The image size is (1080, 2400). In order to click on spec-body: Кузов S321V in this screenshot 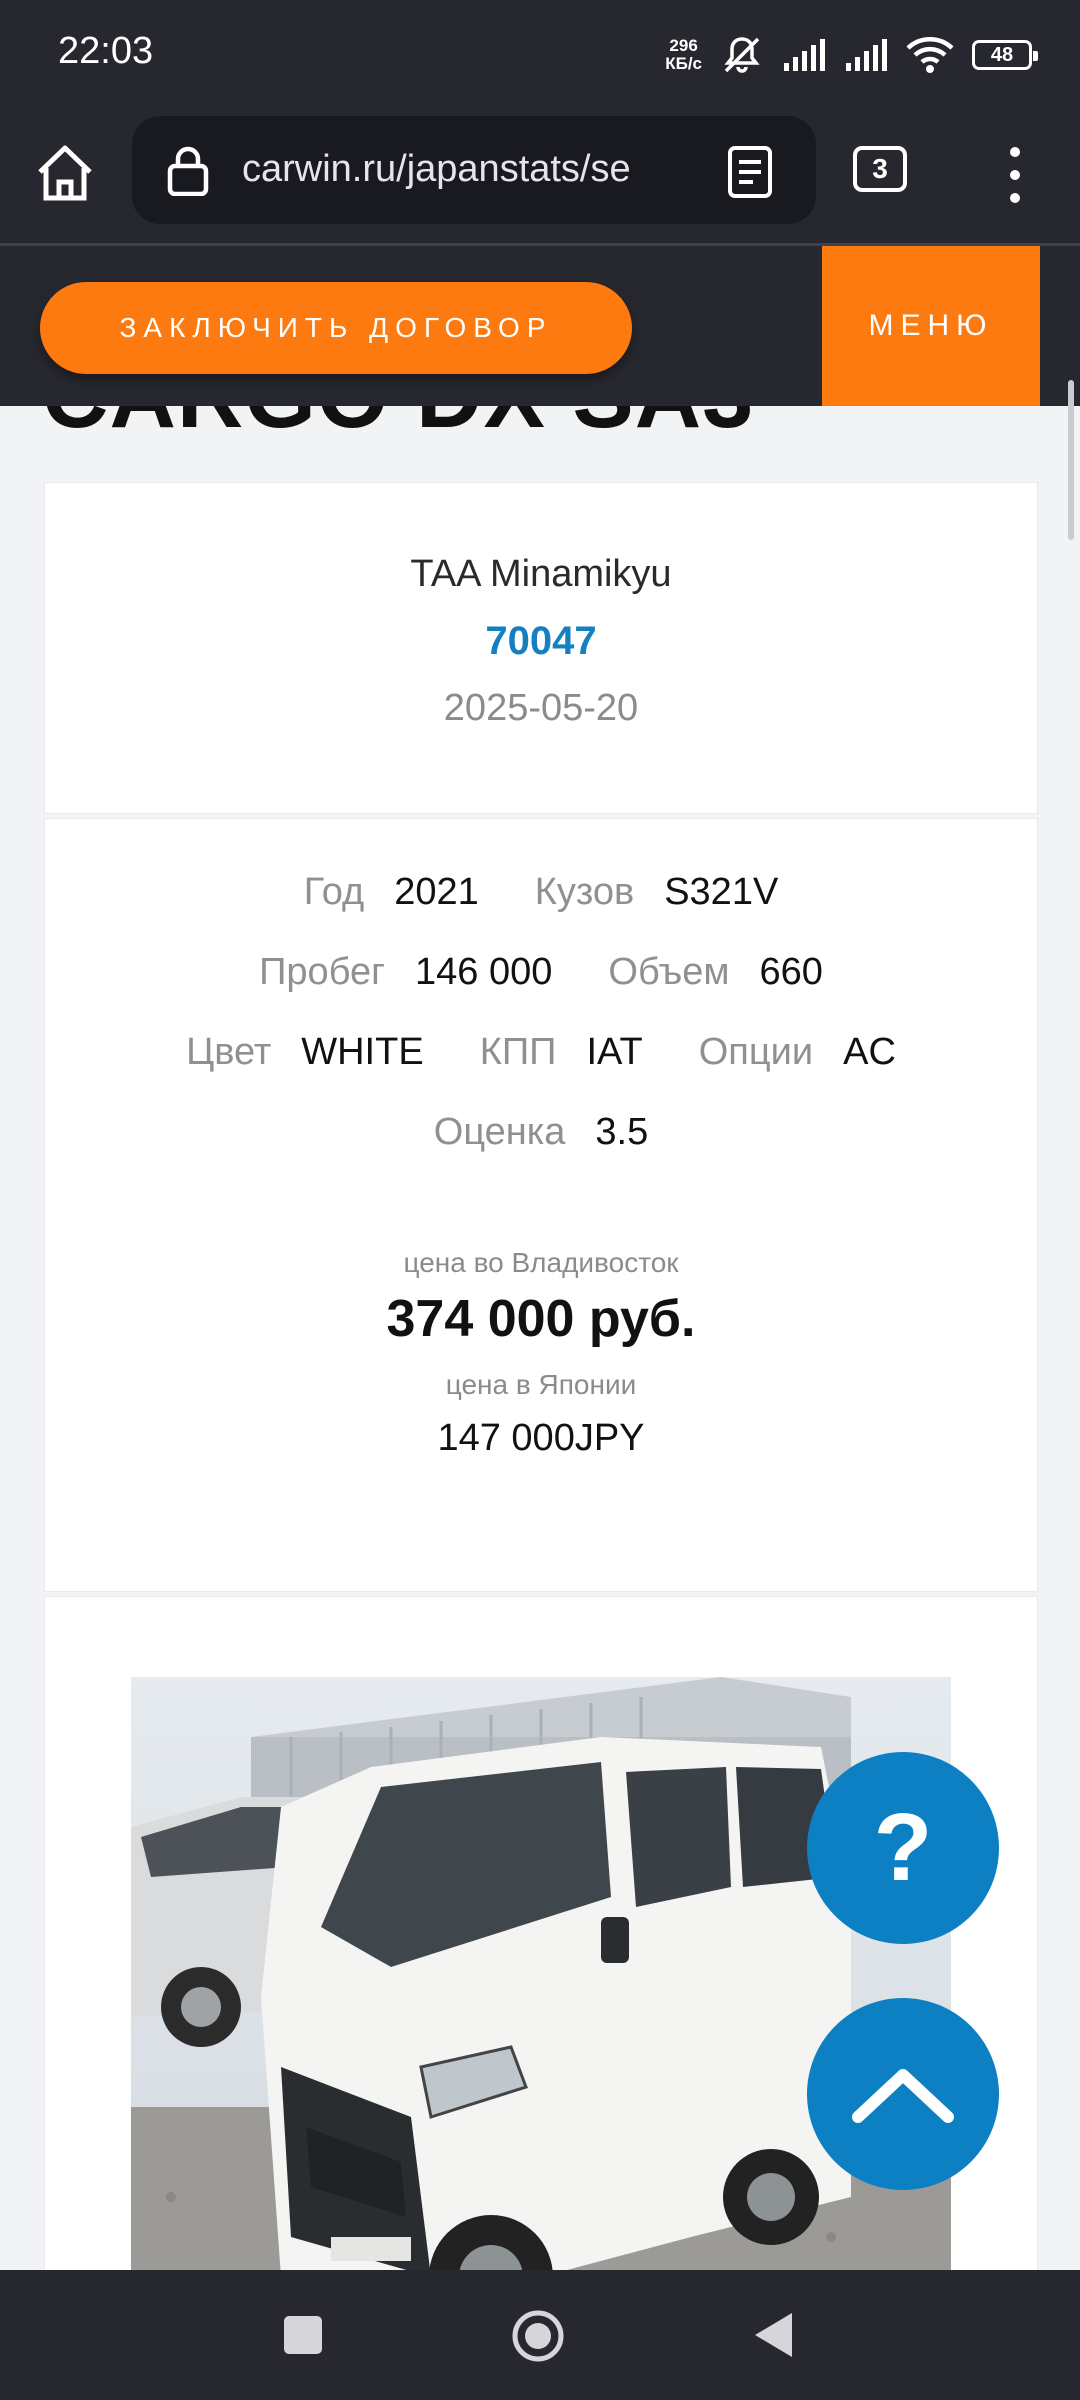, I will do `click(657, 892)`.